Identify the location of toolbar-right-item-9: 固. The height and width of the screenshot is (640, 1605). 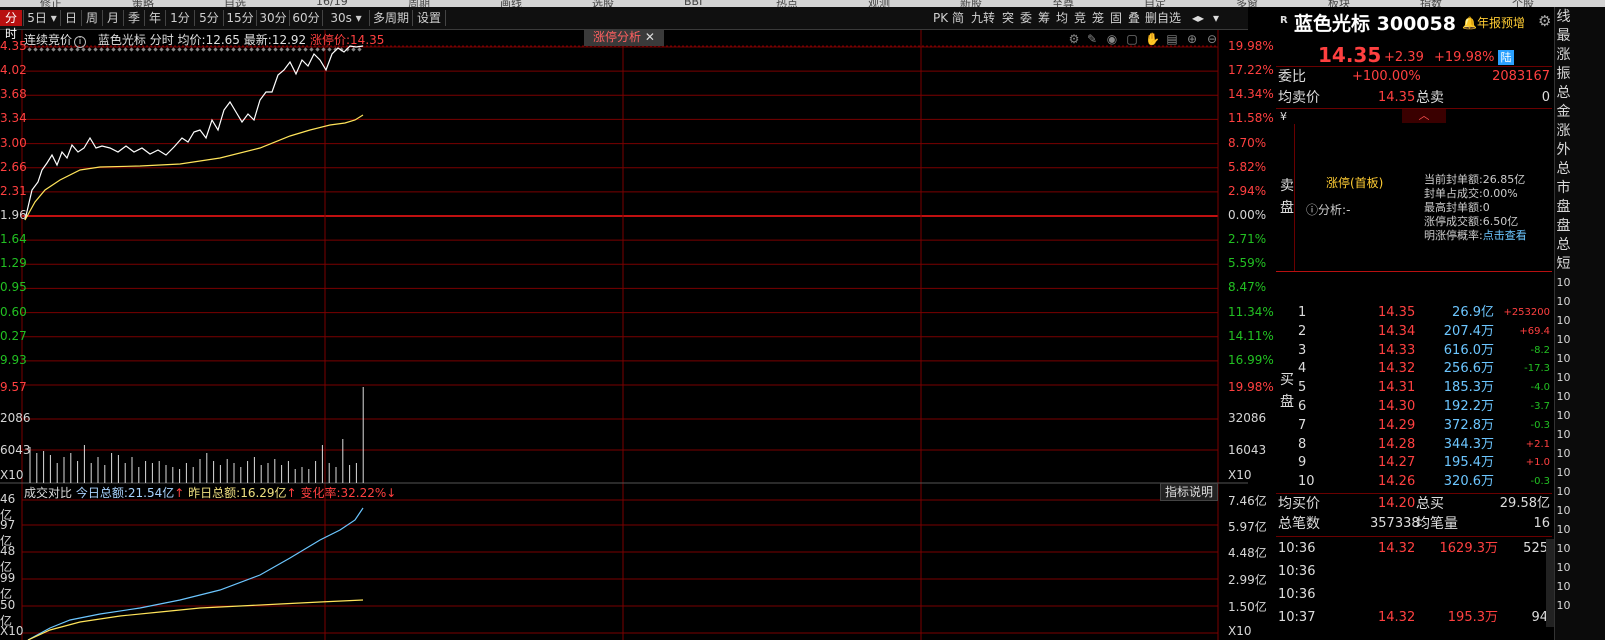
(1116, 18).